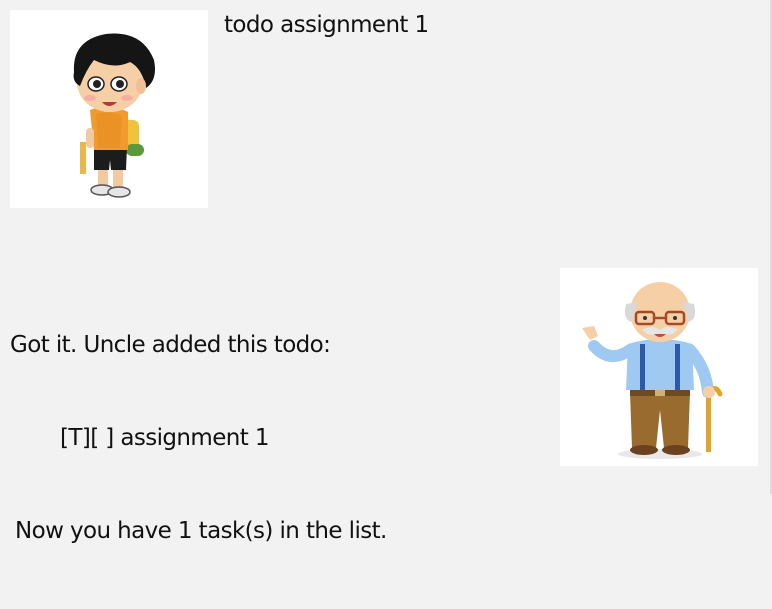 Image resolution: width=772 pixels, height=609 pixels. What do you see at coordinates (326, 25) in the screenshot?
I see `user-message-text: todo assignment 1` at bounding box center [326, 25].